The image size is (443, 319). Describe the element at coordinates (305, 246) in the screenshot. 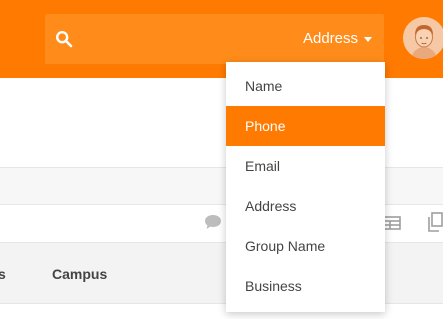

I see `dropdown-item-group-name: Group Name` at that location.